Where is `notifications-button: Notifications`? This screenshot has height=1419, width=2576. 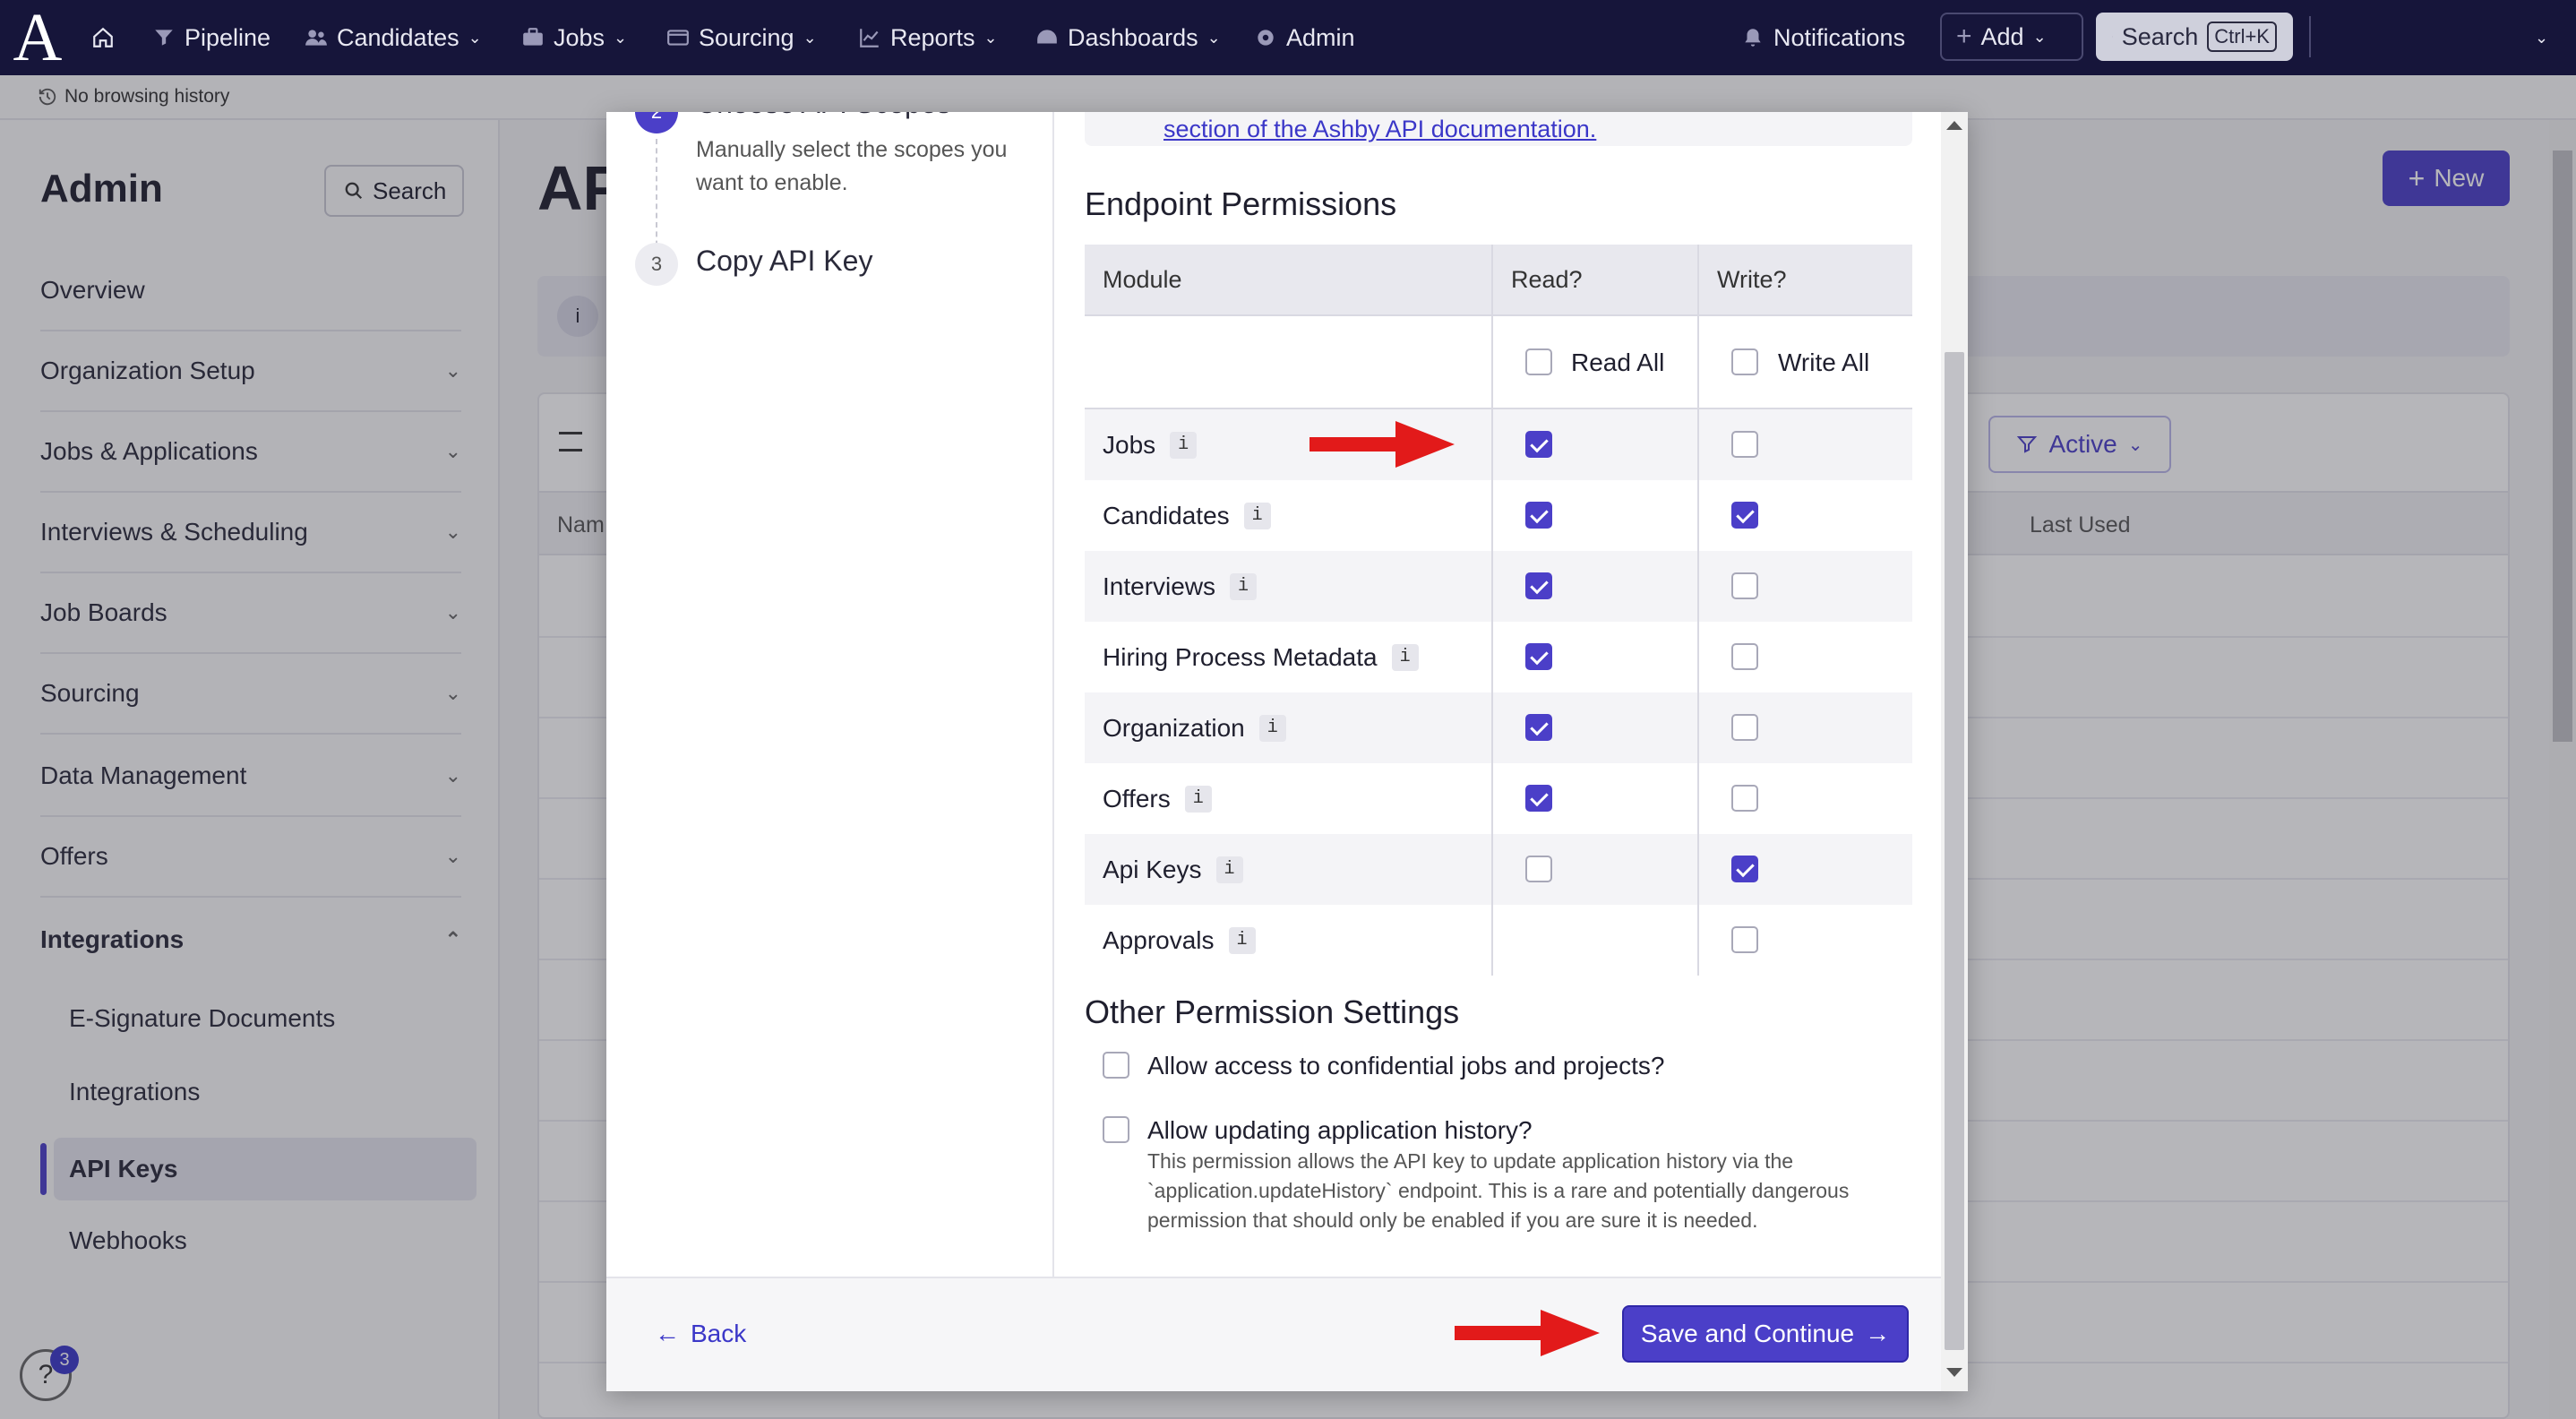
notifications-button: Notifications is located at coordinates (1823, 38).